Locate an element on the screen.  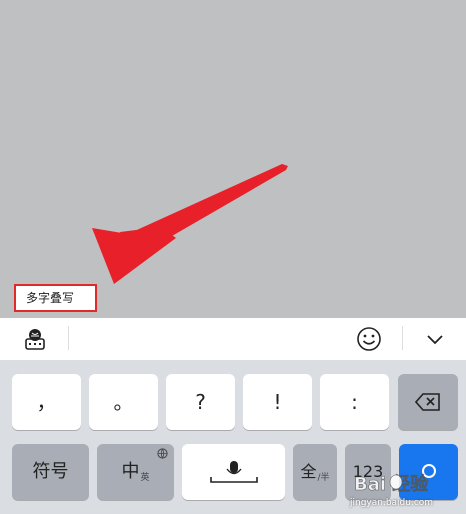
globe-icon is located at coordinates (162, 455).